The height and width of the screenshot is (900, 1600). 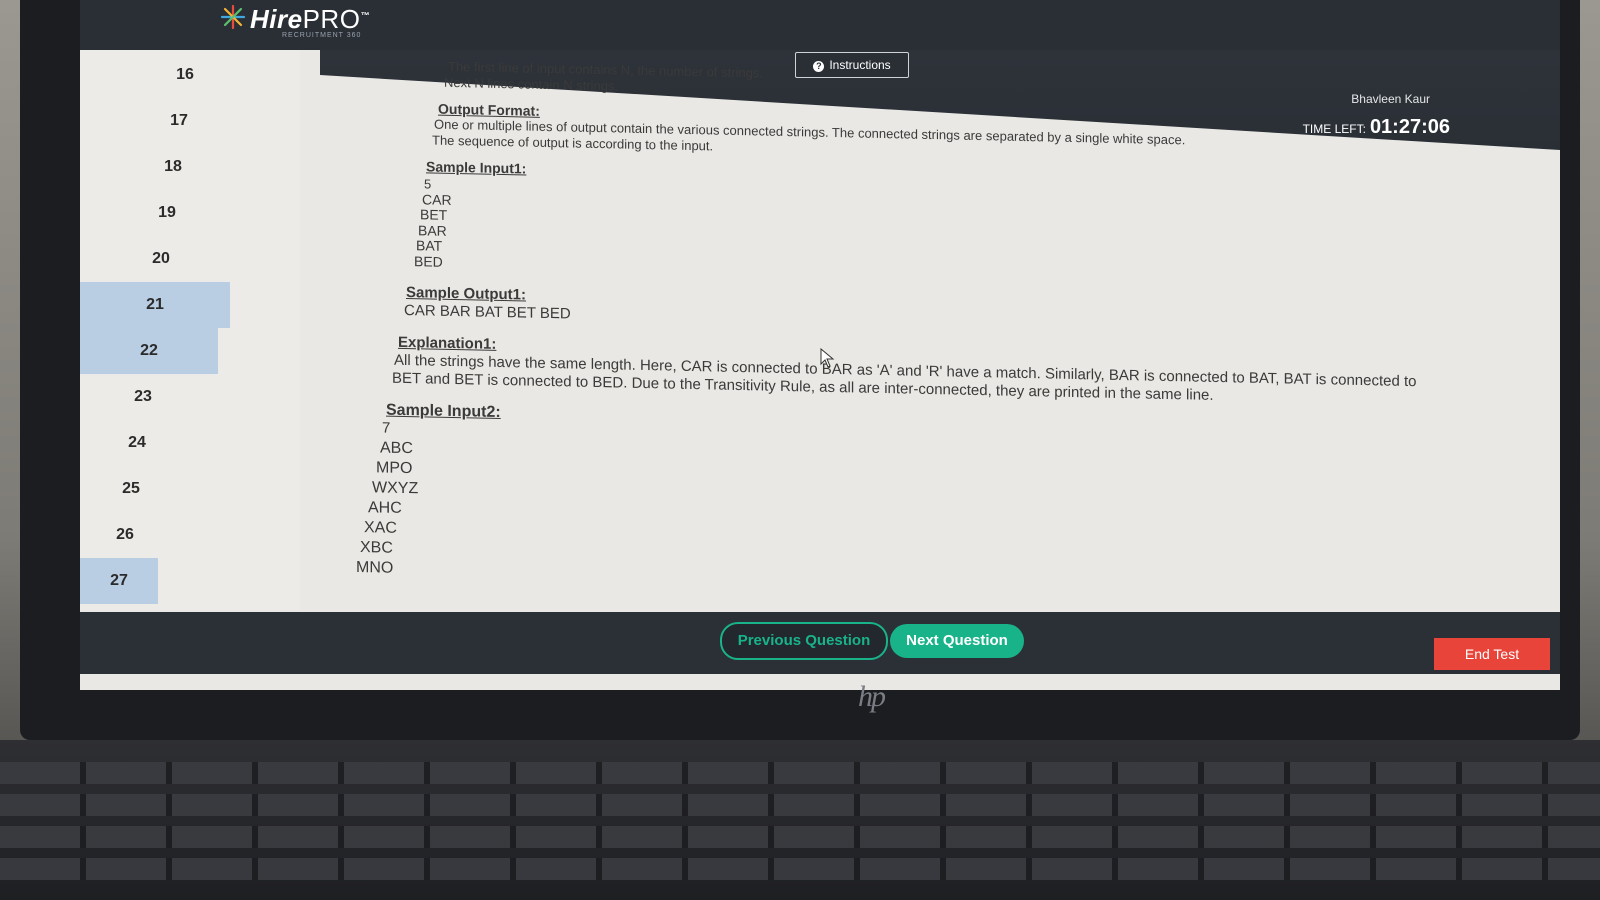 What do you see at coordinates (531, 84) in the screenshot?
I see `input-format-line-2: Next N lines contain N strings.` at bounding box center [531, 84].